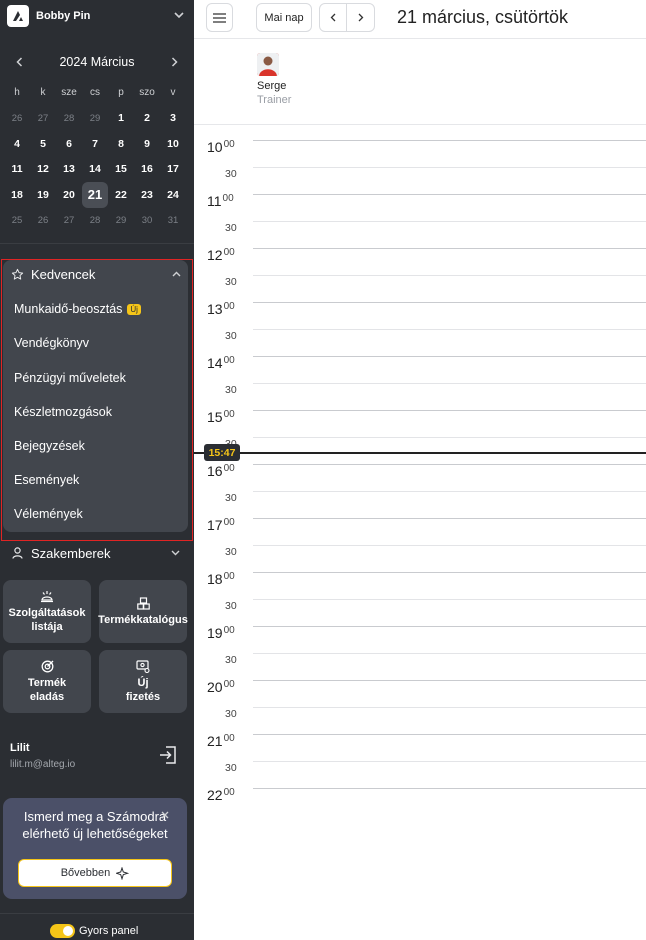  Describe the element at coordinates (147, 119) in the screenshot. I see `mini-calendar-day: 2` at that location.